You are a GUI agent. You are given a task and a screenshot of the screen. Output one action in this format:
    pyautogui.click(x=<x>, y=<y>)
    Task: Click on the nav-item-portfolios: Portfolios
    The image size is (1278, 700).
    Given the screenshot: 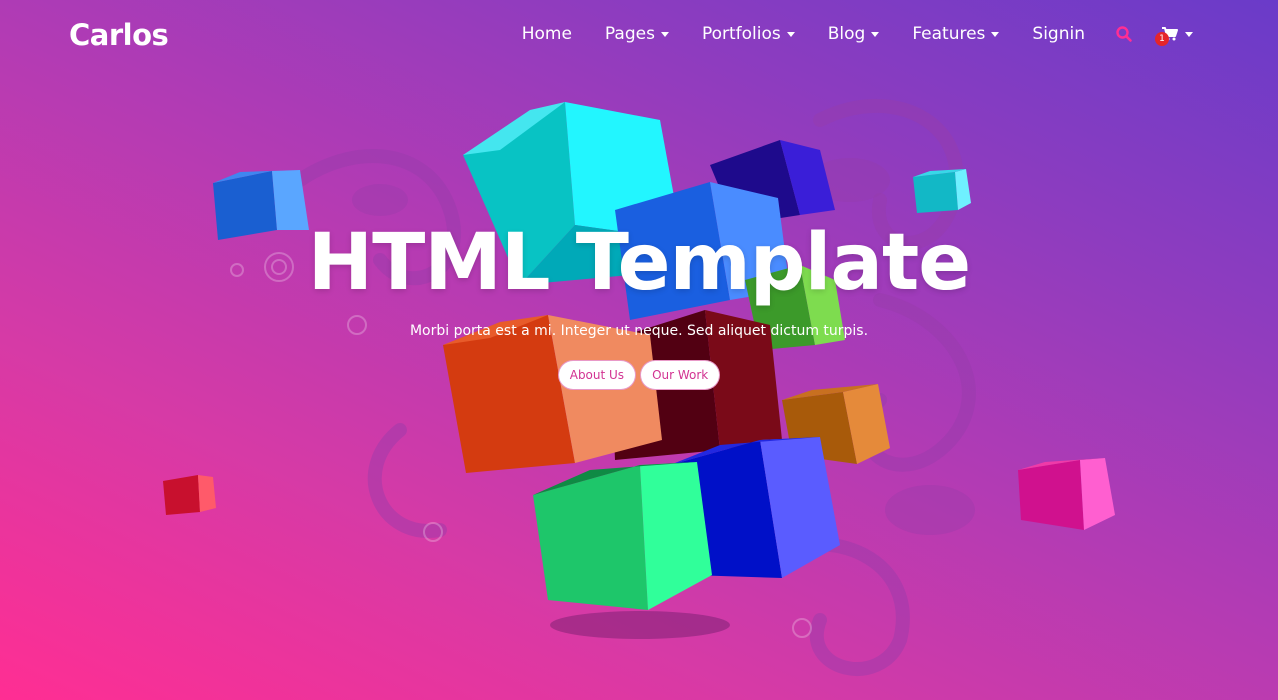 What is the action you would take?
    pyautogui.click(x=748, y=34)
    